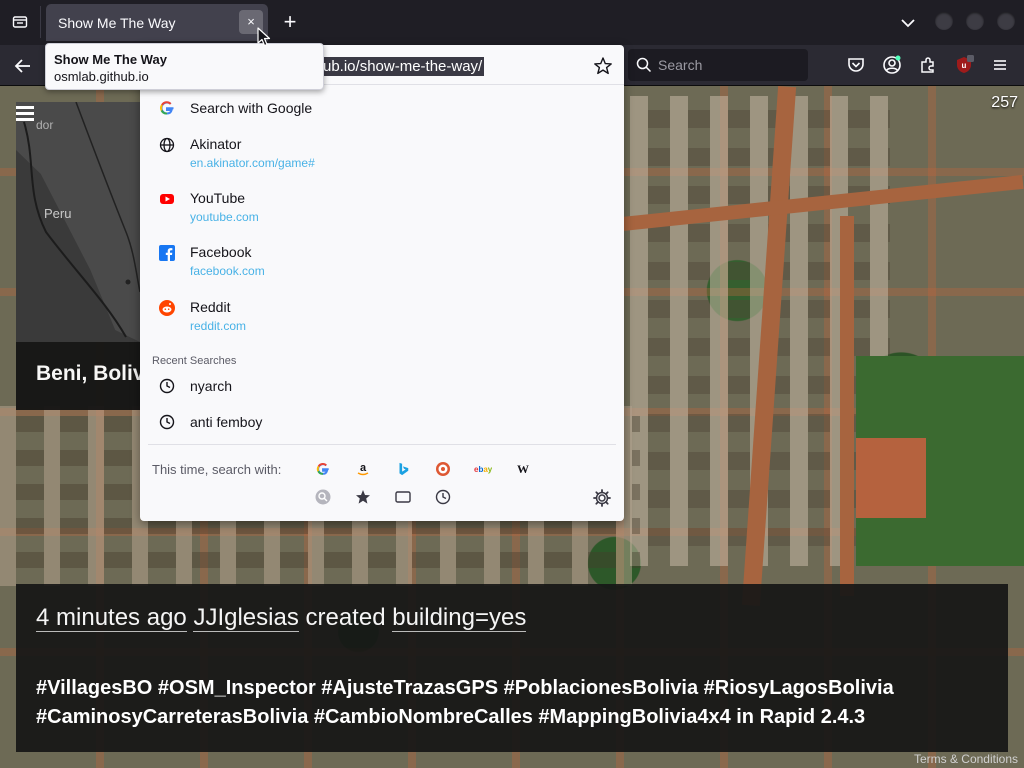 The width and height of the screenshot is (1024, 768). Describe the element at coordinates (382, 153) in the screenshot. I see `suggestion-akinator: Akinator en.akinator.com/game#` at that location.